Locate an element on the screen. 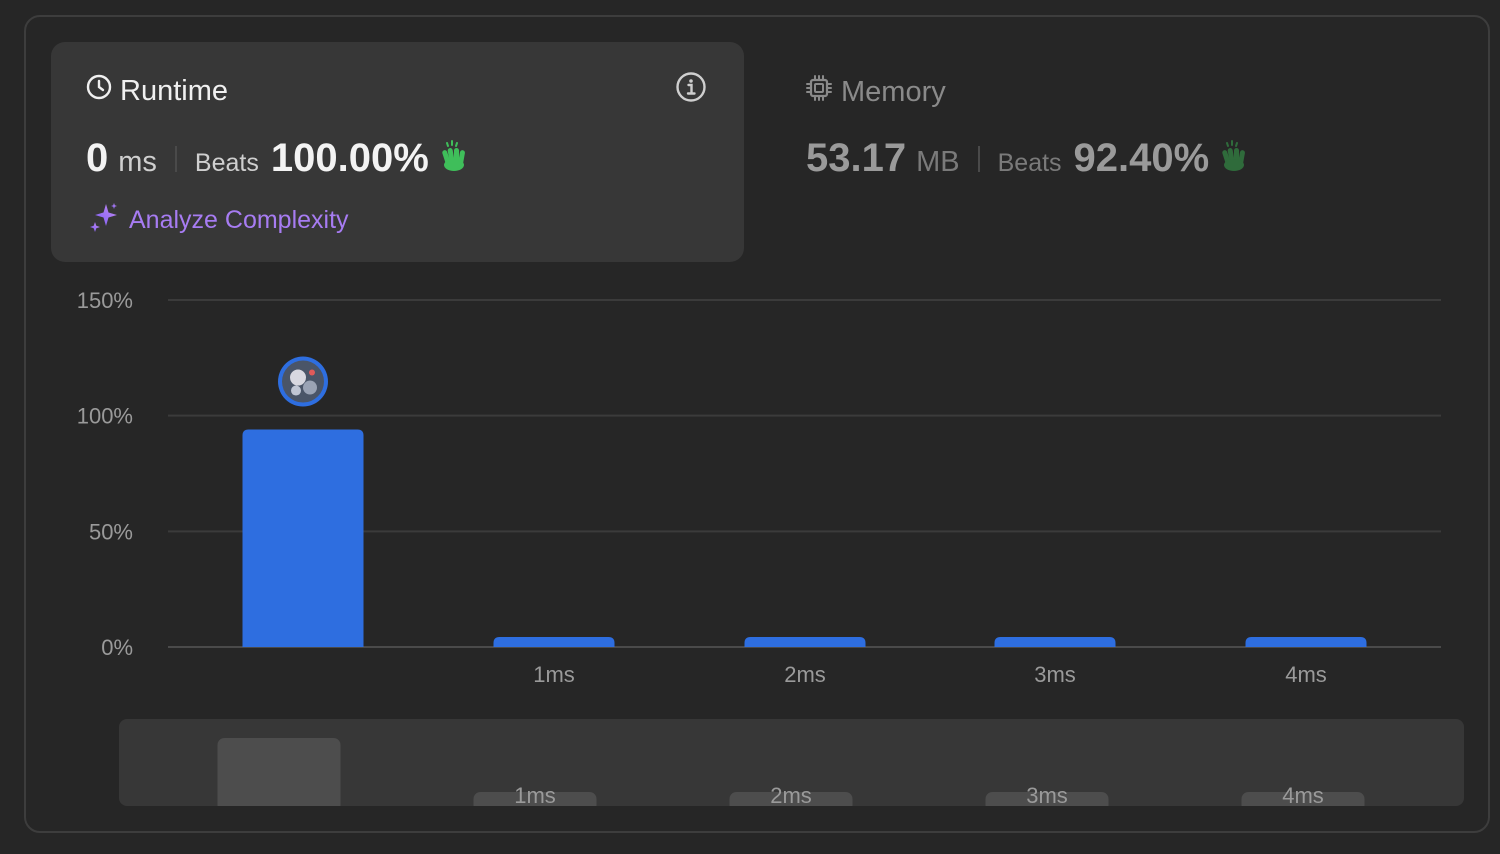 The width and height of the screenshot is (1500, 854). memory-title: Memory is located at coordinates (875, 92).